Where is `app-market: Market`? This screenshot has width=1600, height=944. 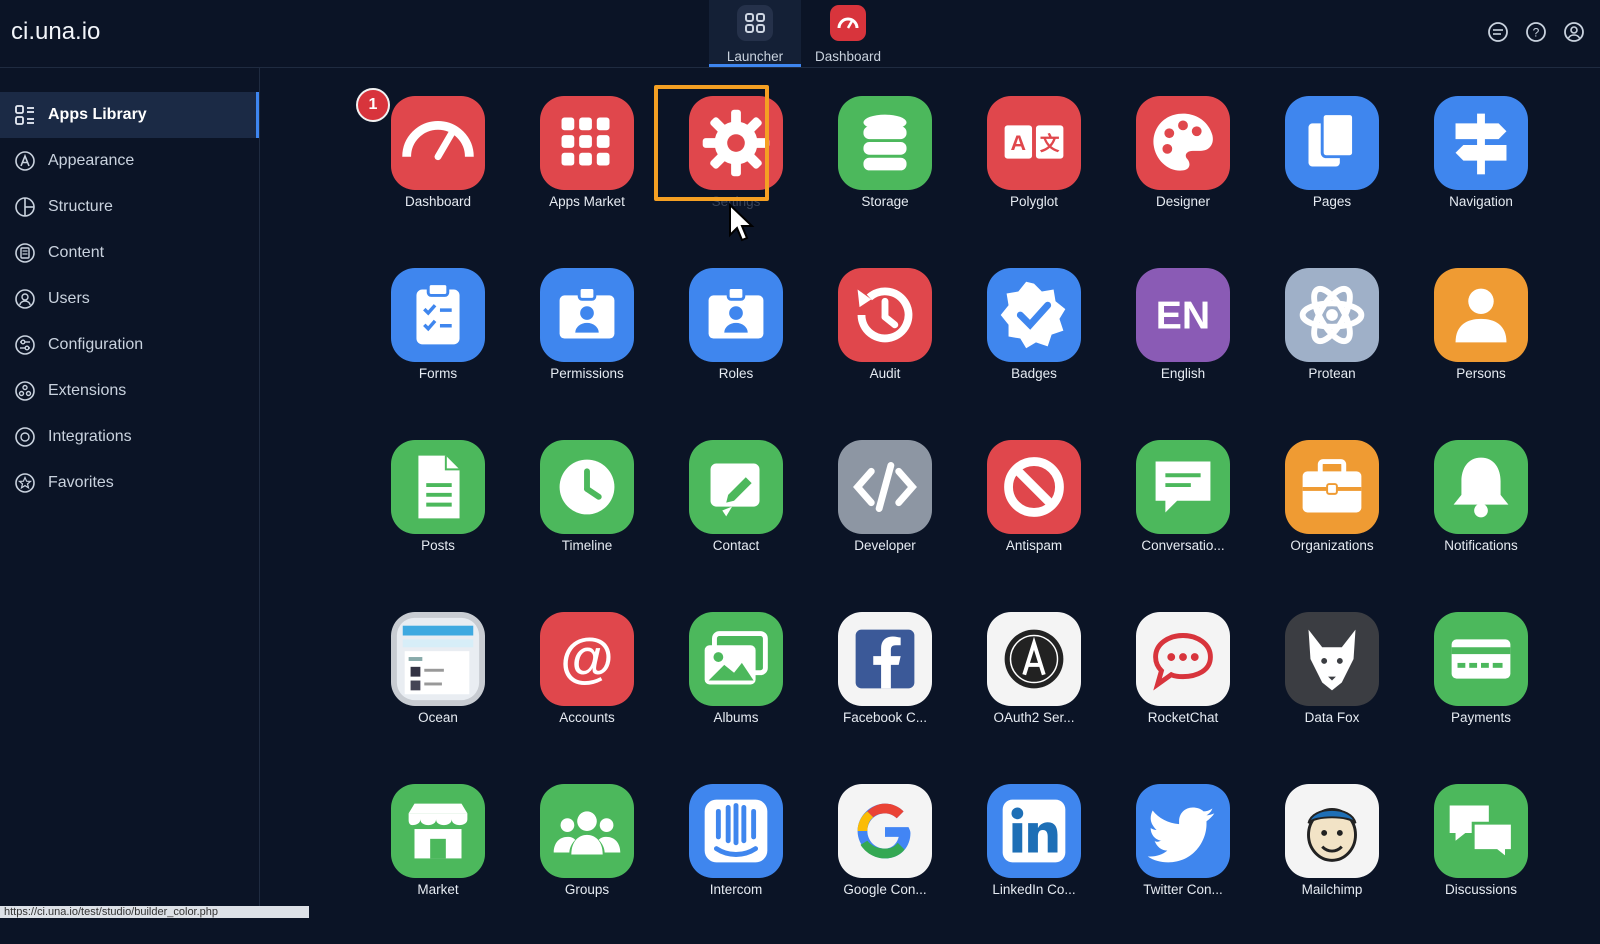 app-market: Market is located at coordinates (438, 864).